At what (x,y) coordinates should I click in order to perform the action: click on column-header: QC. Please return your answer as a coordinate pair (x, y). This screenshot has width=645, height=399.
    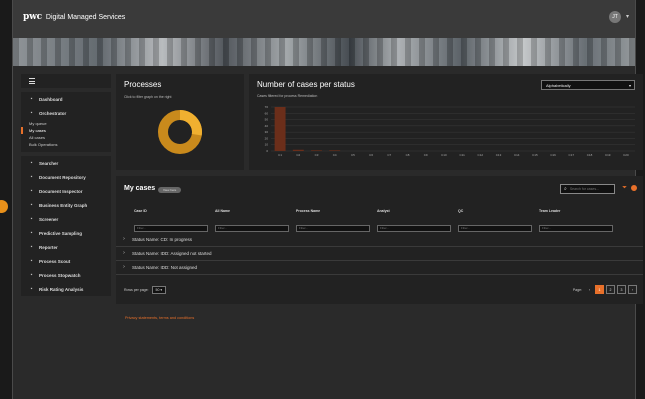
    Looking at the image, I should click on (495, 211).